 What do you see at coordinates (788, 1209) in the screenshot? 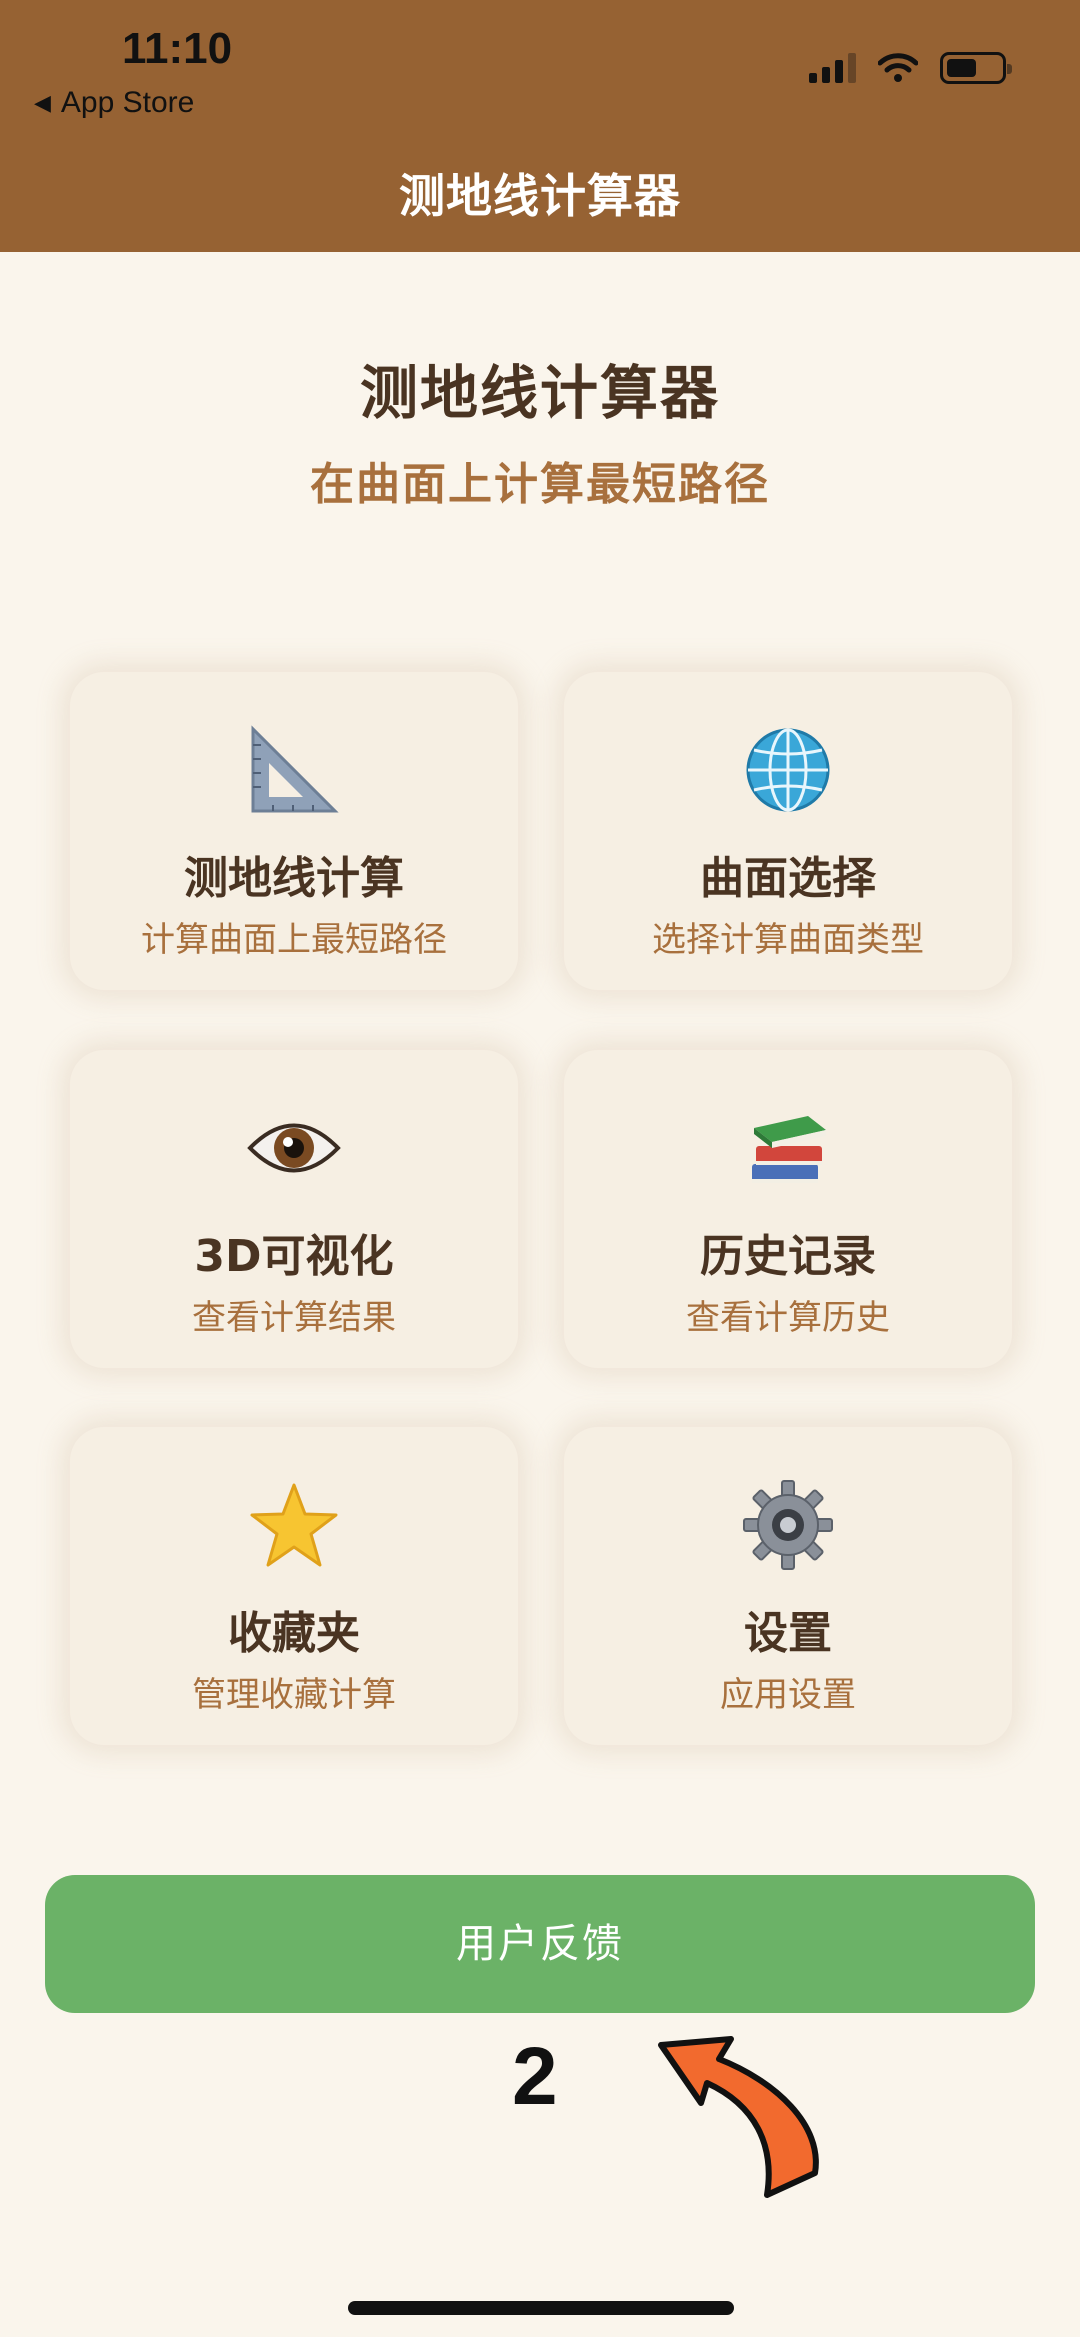
I see `card-history: 历史记录 查看计算历史` at bounding box center [788, 1209].